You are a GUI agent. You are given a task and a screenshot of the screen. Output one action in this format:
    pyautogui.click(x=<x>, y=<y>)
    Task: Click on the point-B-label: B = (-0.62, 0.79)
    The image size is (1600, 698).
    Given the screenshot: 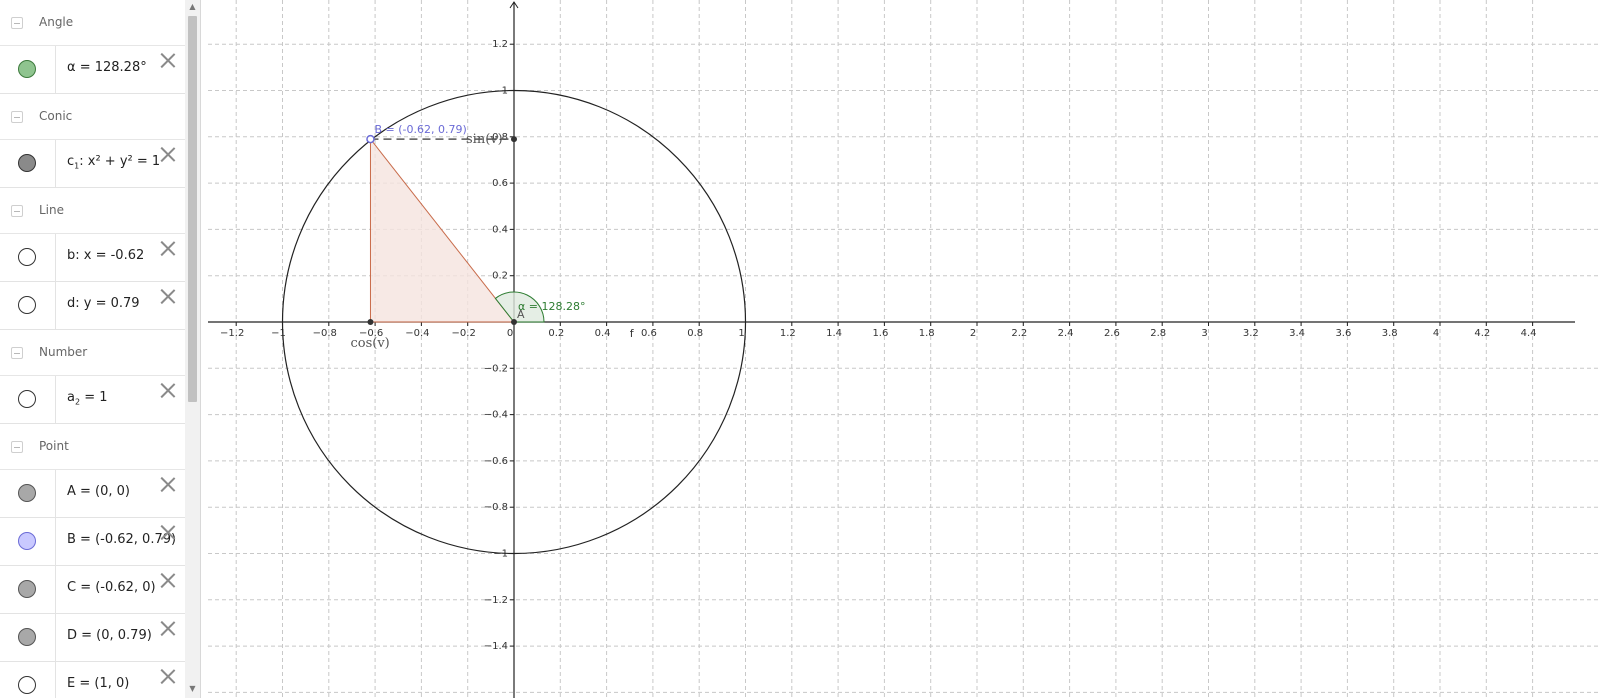 What is the action you would take?
    pyautogui.click(x=420, y=129)
    